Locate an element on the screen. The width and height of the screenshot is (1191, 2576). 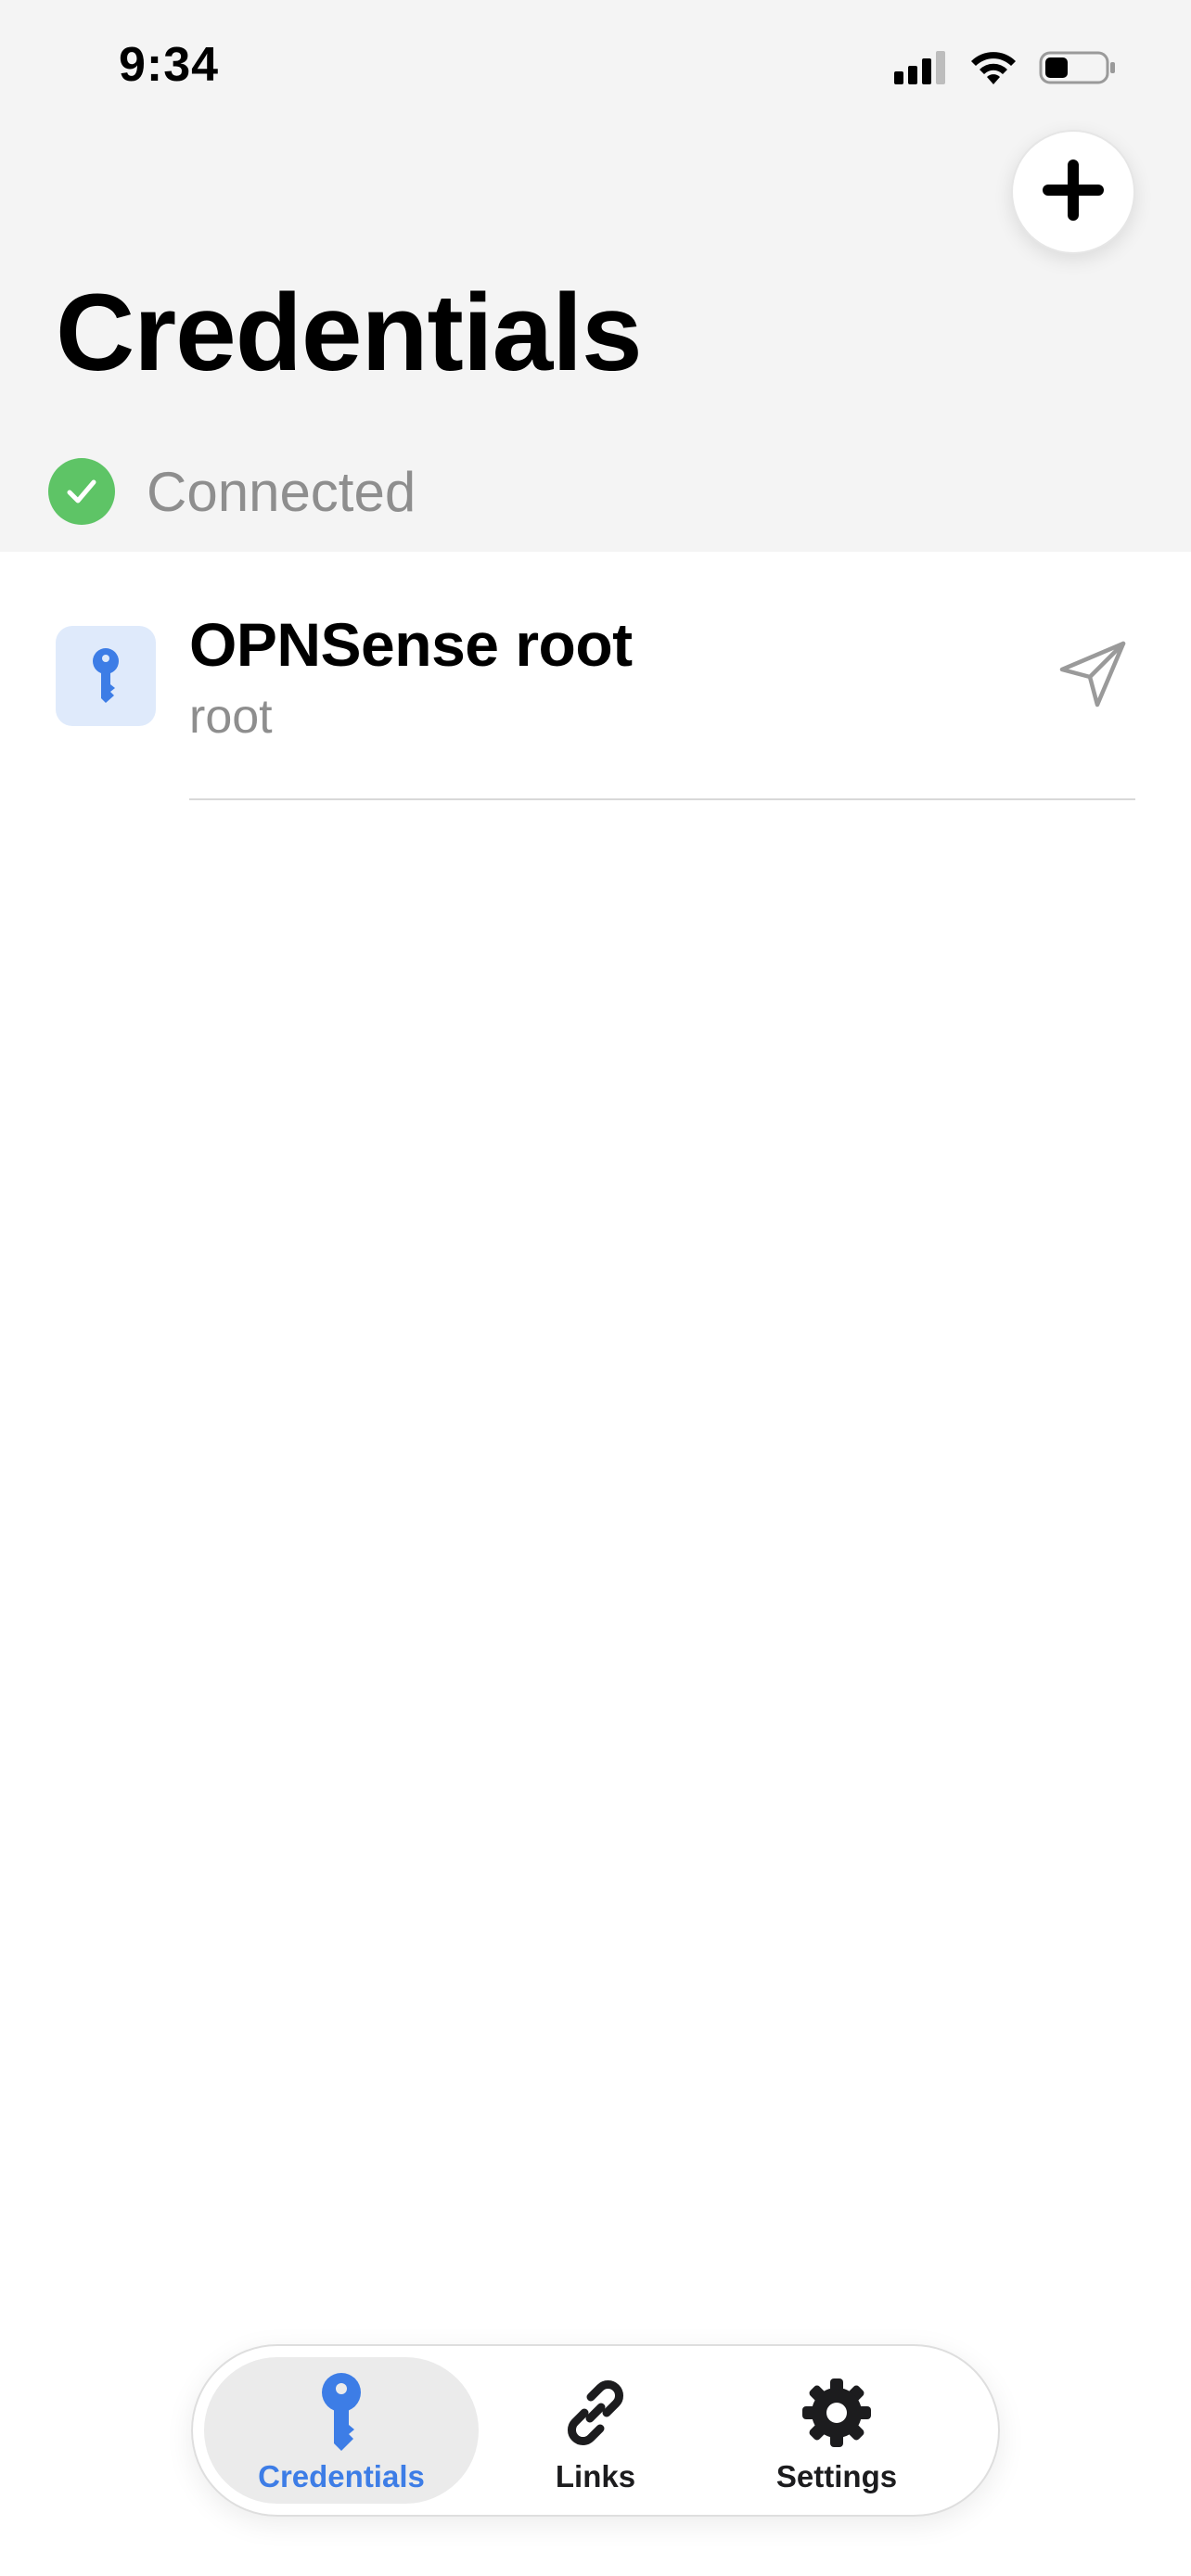
send-icon is located at coordinates (1093, 676).